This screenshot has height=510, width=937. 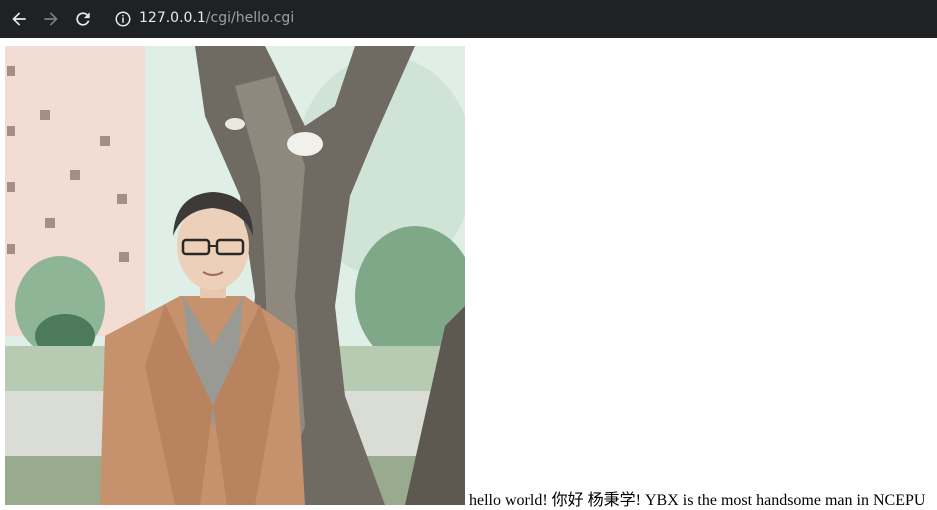 I want to click on url-host: 127.0.0.1, so click(x=172, y=18).